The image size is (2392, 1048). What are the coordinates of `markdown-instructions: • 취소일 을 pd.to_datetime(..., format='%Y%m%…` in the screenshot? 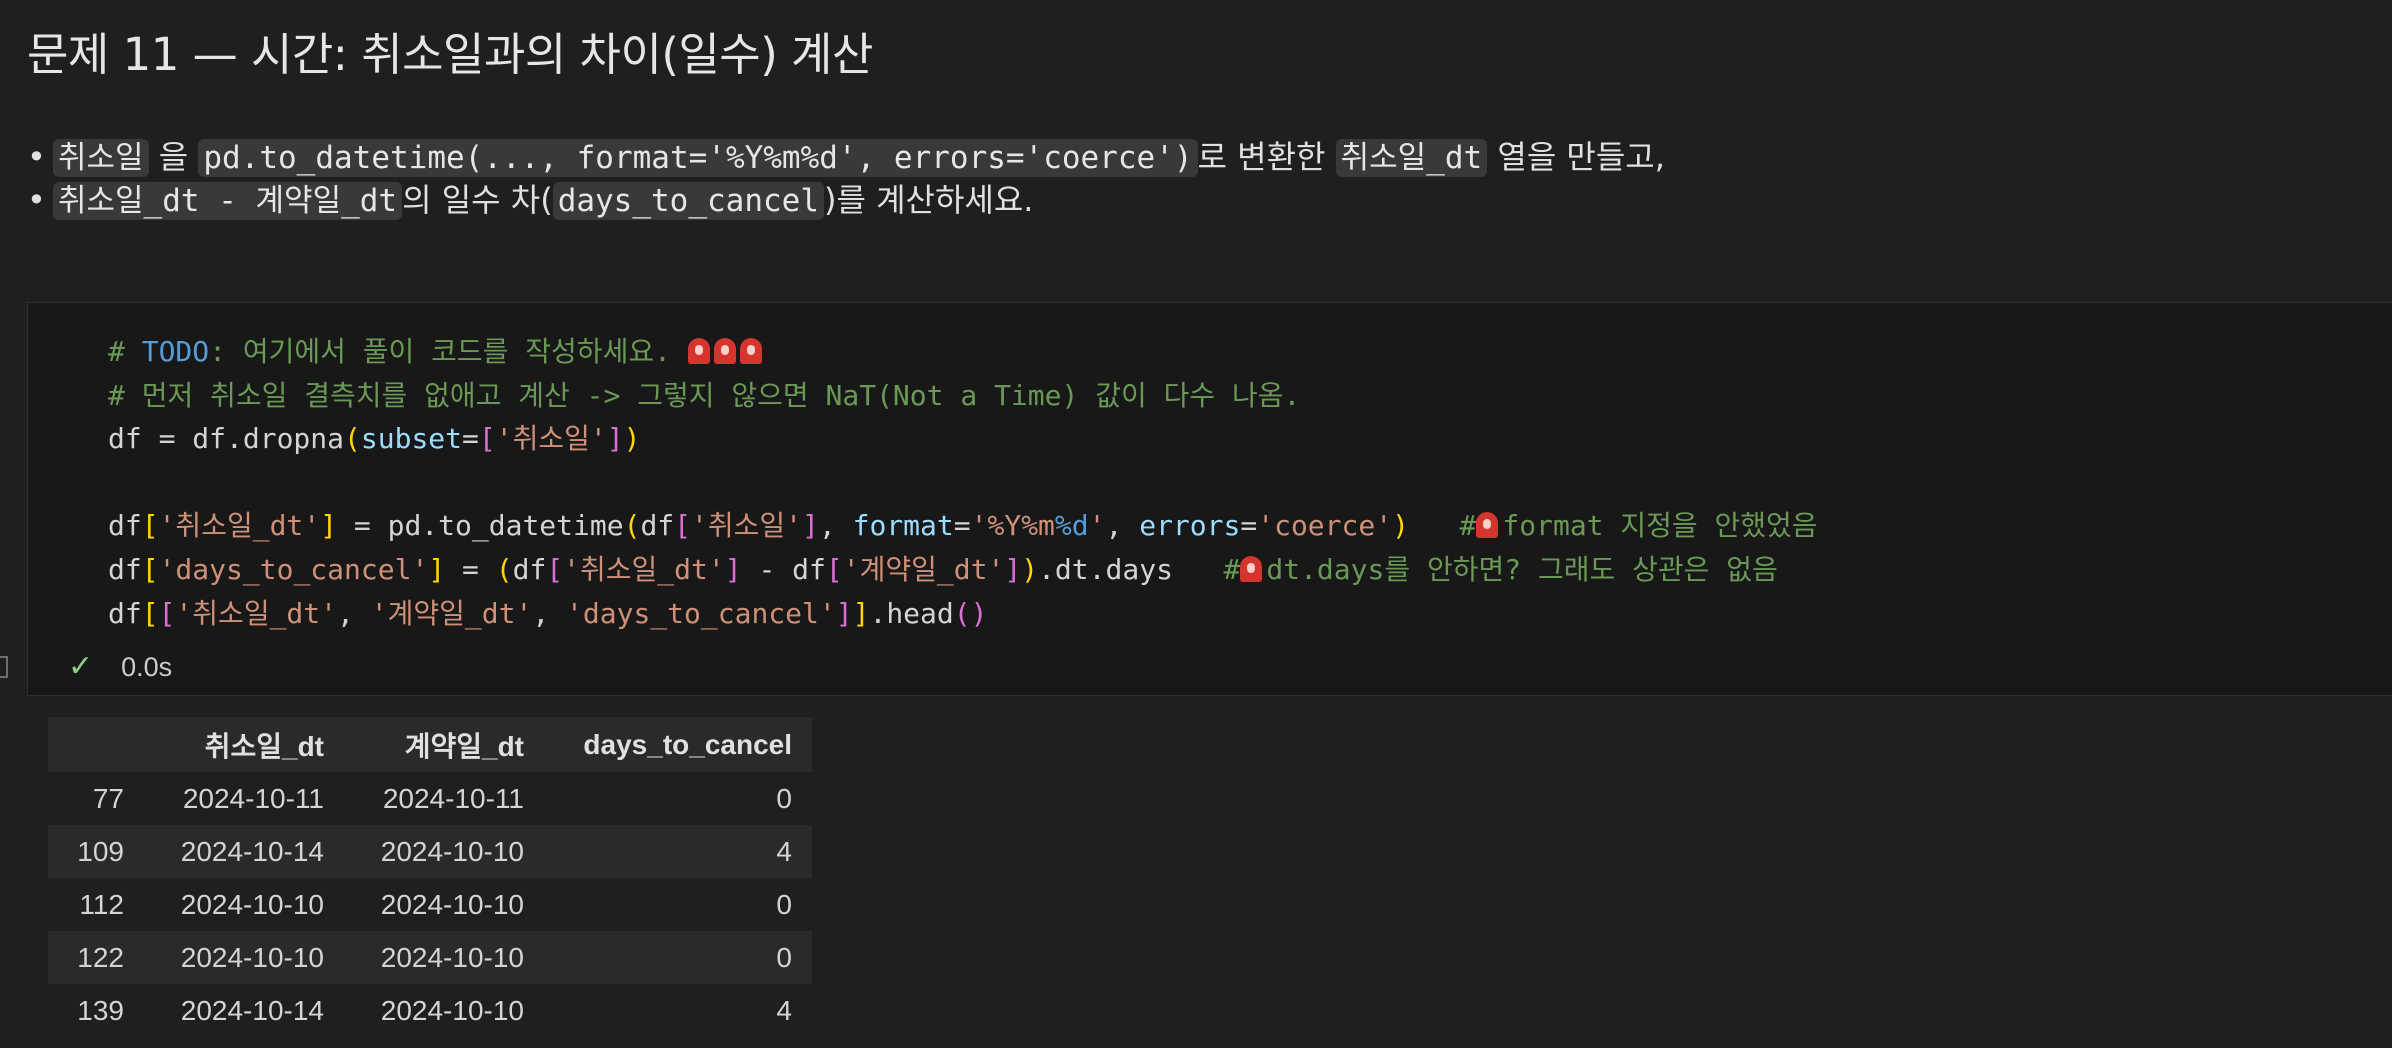 It's located at (846, 179).